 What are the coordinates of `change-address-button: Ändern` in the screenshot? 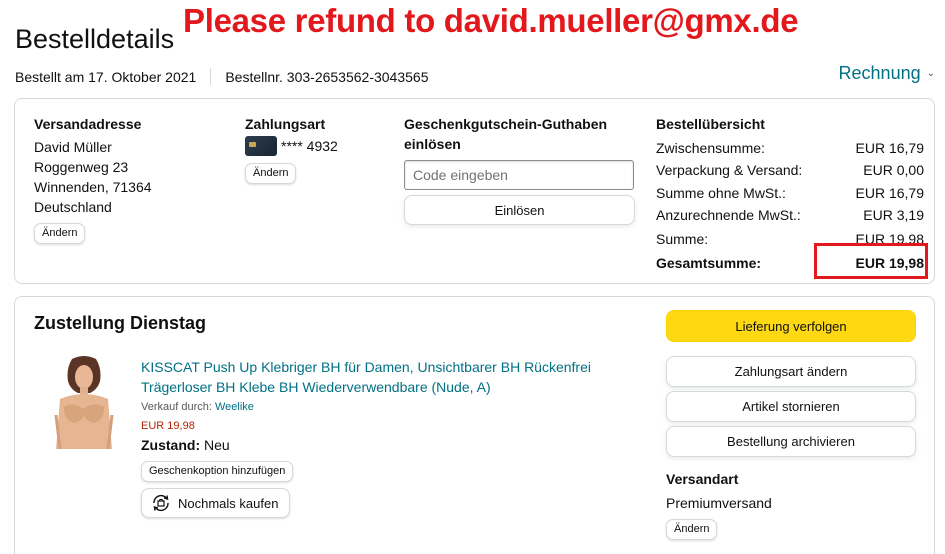 It's located at (60, 233).